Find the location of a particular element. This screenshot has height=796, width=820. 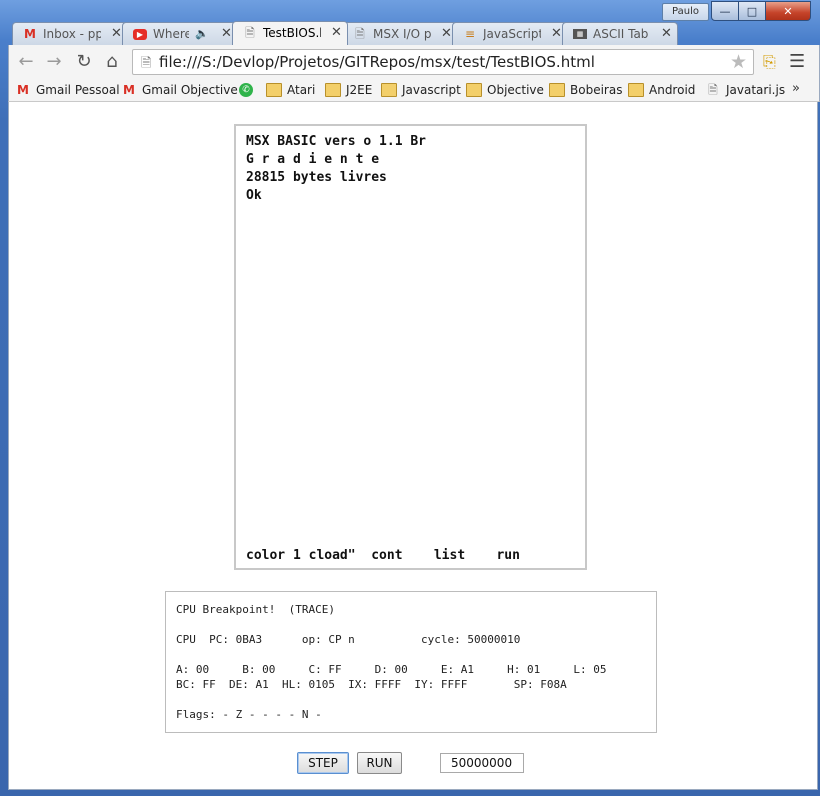

extension-icon: ⎘ is located at coordinates (772, 61).